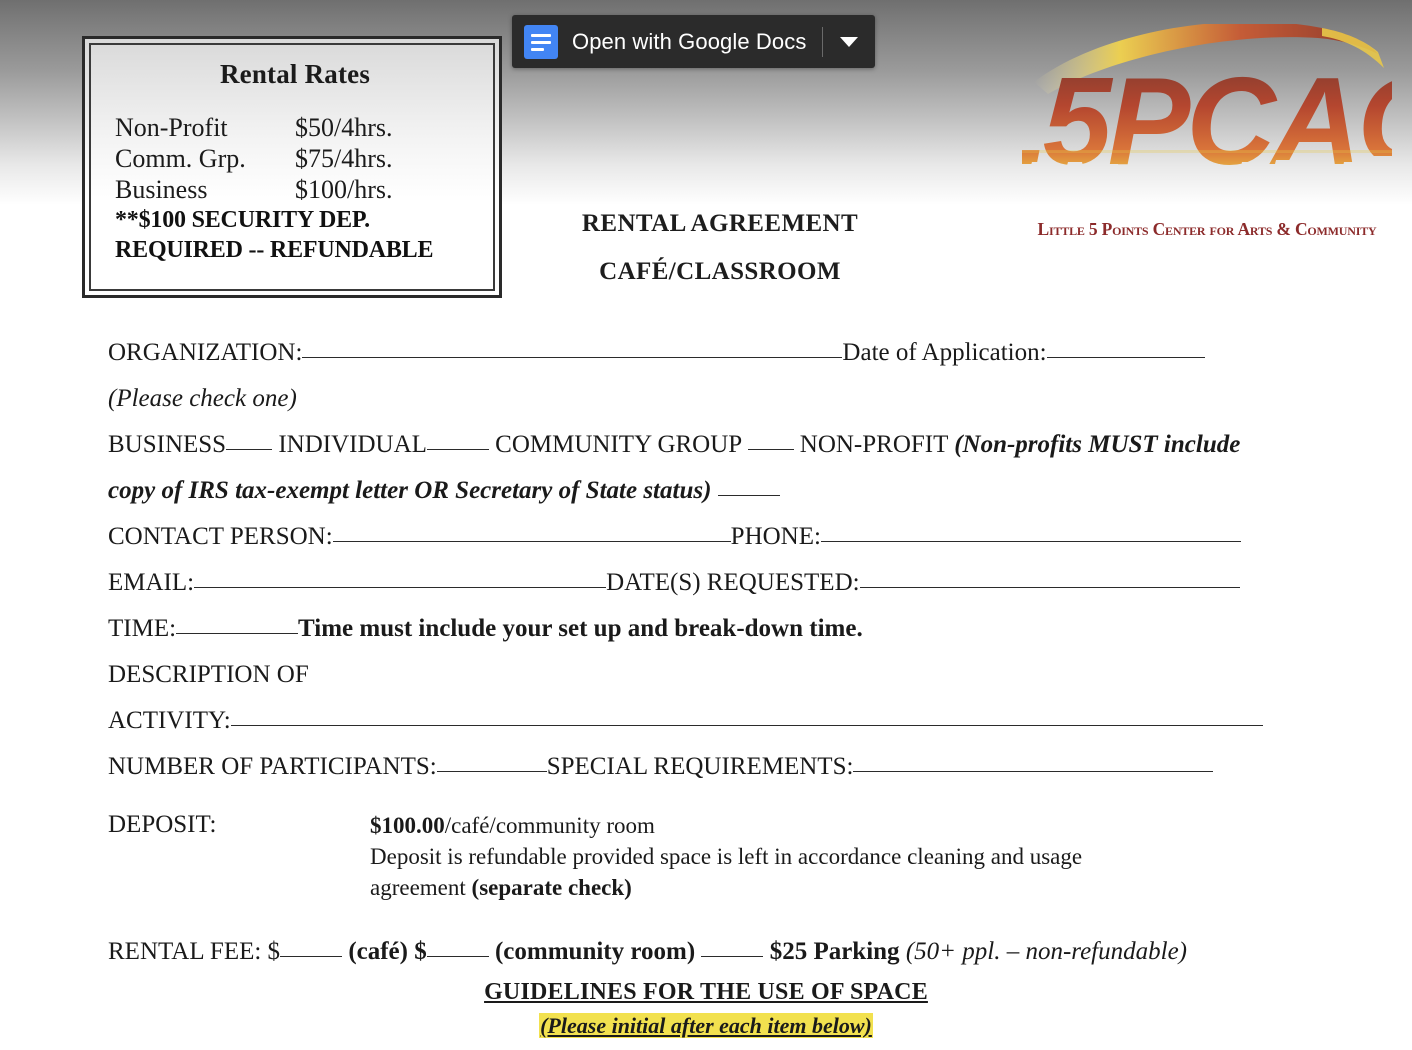  What do you see at coordinates (541, 41) in the screenshot?
I see `google-docs-icon` at bounding box center [541, 41].